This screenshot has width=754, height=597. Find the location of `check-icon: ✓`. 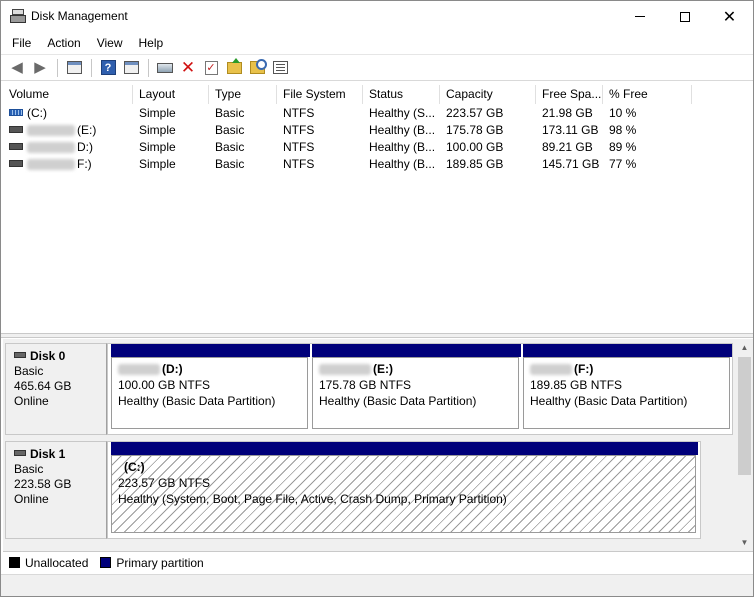

check-icon: ✓ is located at coordinates (211, 67).